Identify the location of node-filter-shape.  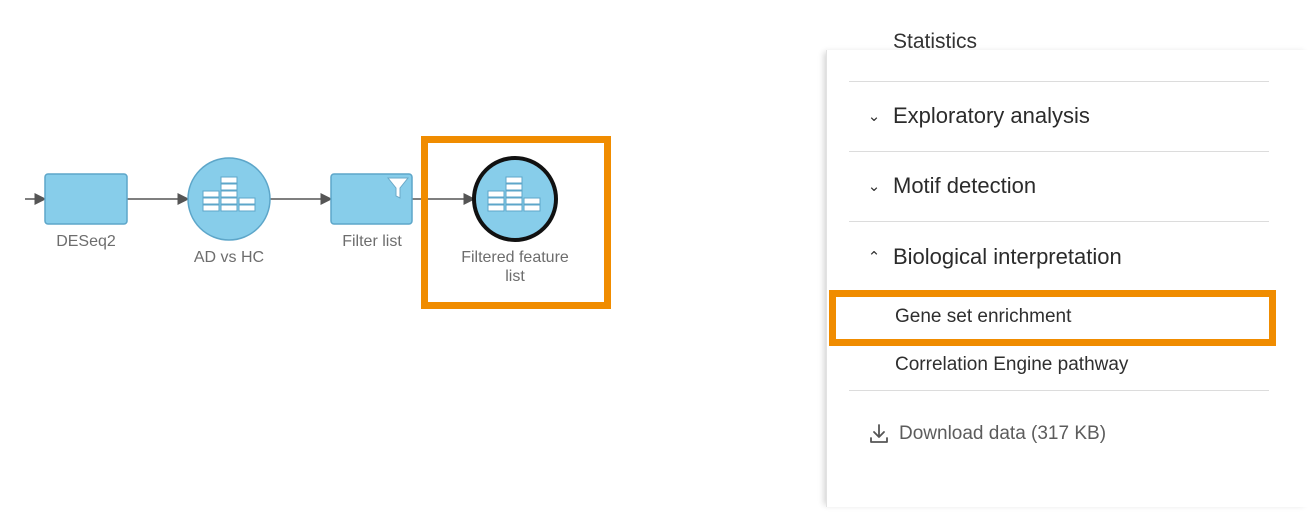
(371, 199).